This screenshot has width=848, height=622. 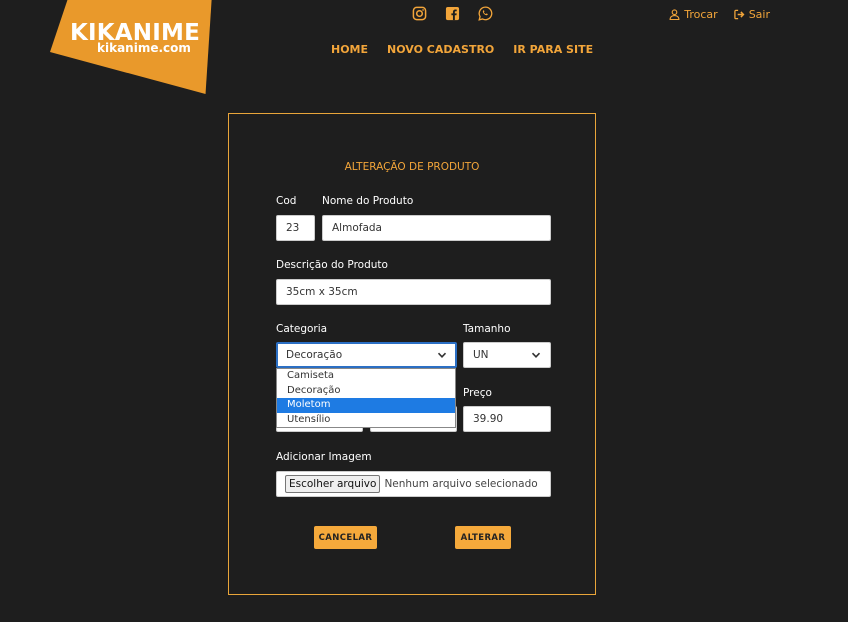 I want to click on nav-go-to-site: IR PARA SITE, so click(x=553, y=49).